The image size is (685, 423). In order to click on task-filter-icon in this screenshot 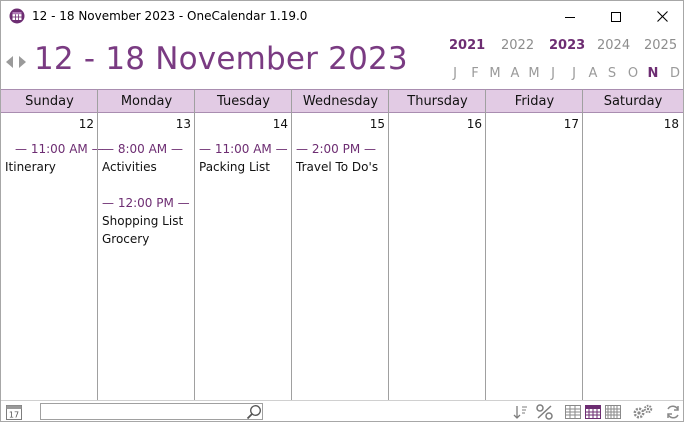, I will do `click(544, 412)`.